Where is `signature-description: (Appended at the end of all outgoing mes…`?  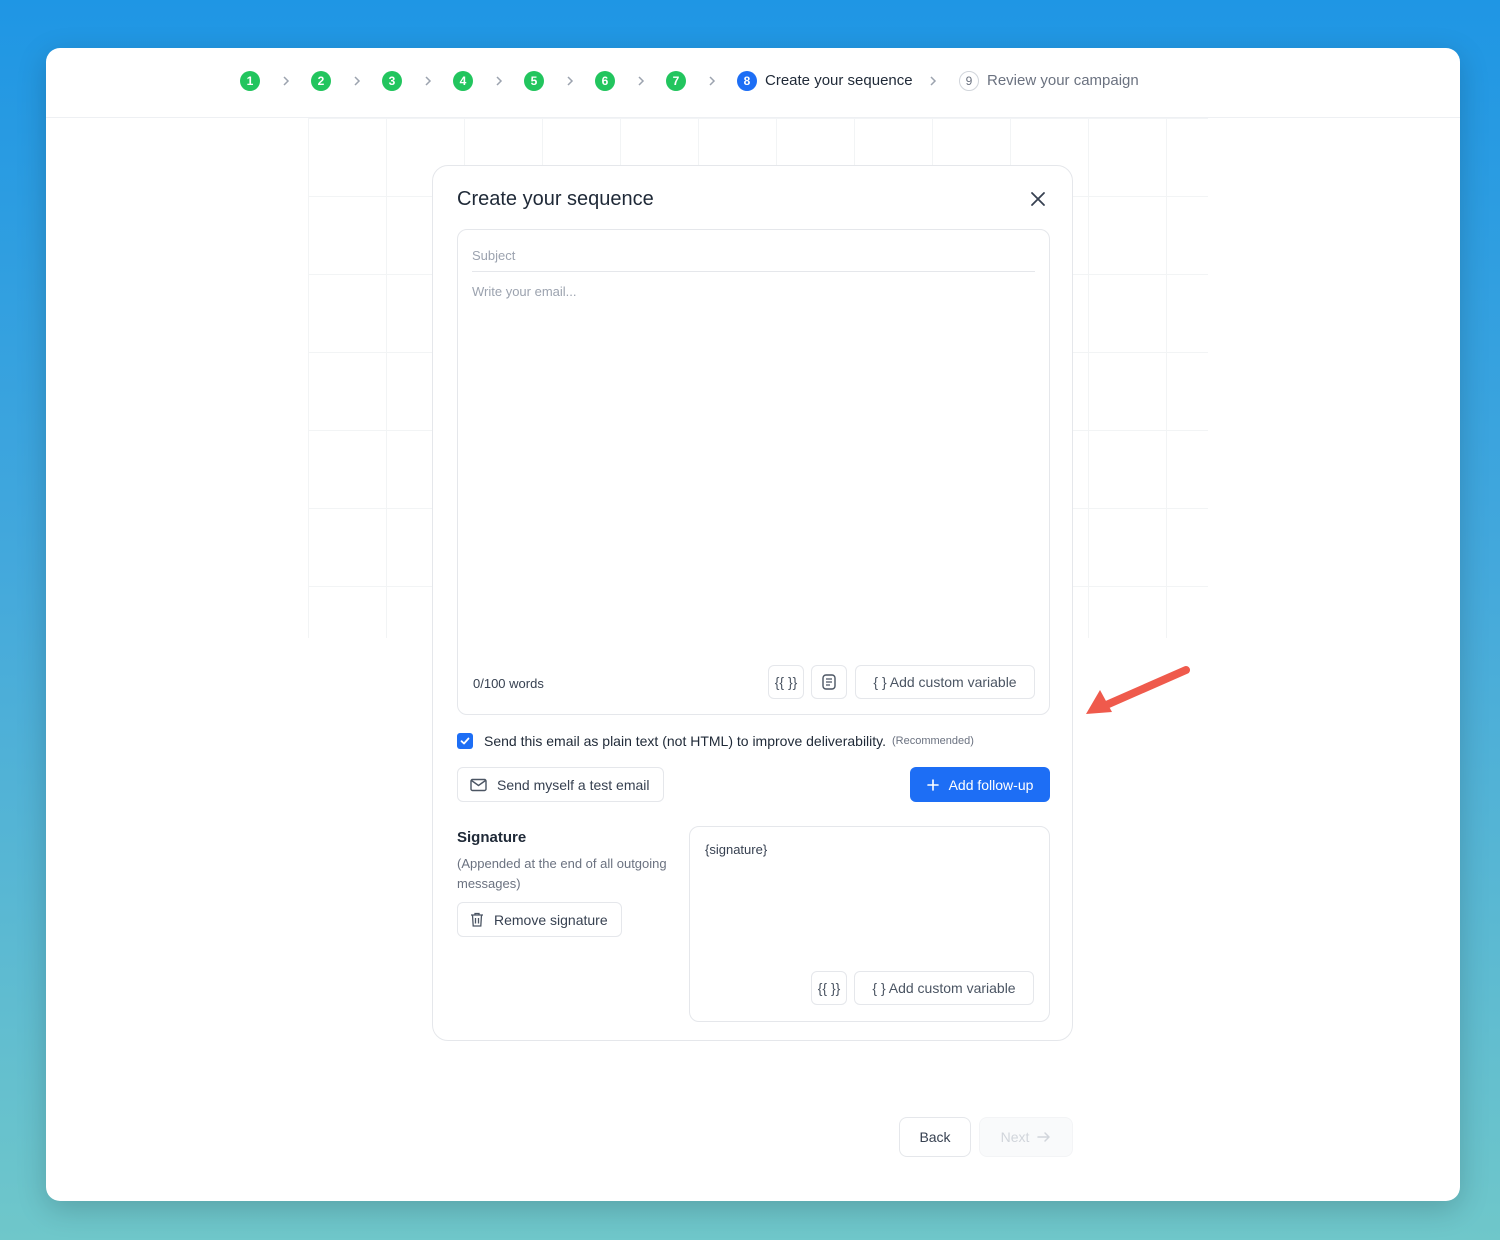
signature-description: (Appended at the end of all outgoing mes… is located at coordinates (562, 873).